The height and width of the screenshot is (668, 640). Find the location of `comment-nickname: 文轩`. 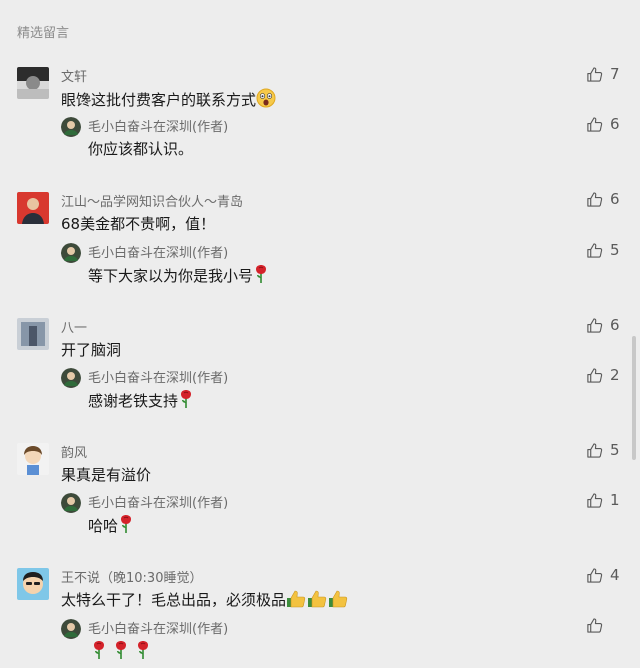

comment-nickname: 文轩 is located at coordinates (74, 75).